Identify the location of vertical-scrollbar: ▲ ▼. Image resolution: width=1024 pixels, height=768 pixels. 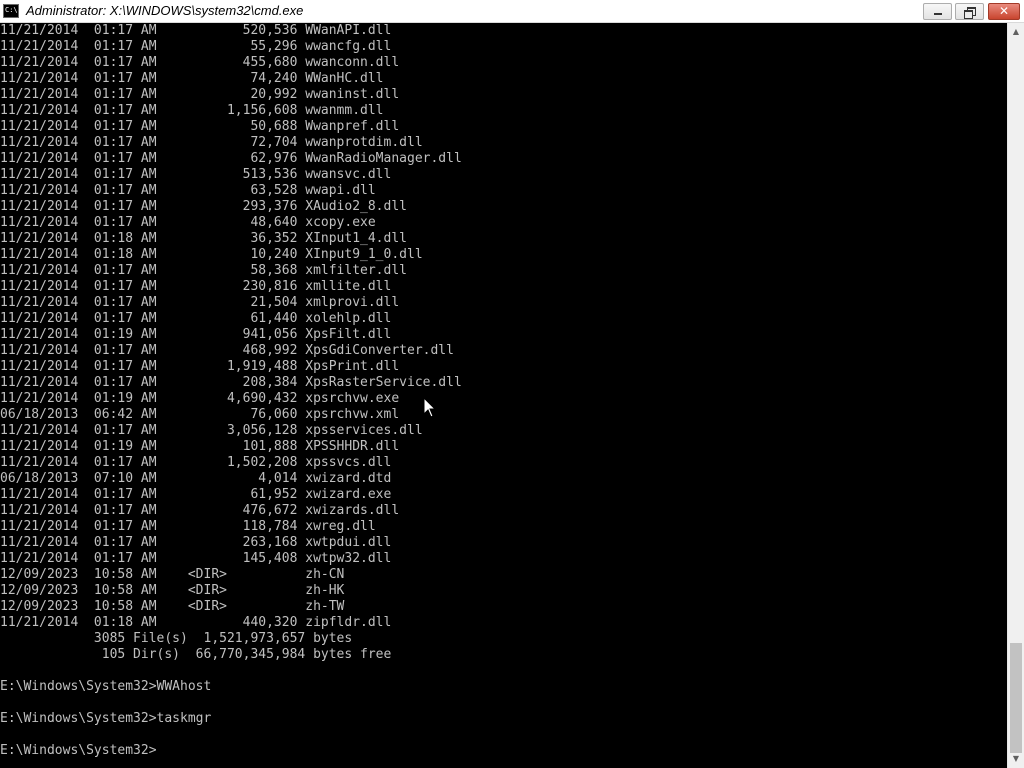
(1015, 395).